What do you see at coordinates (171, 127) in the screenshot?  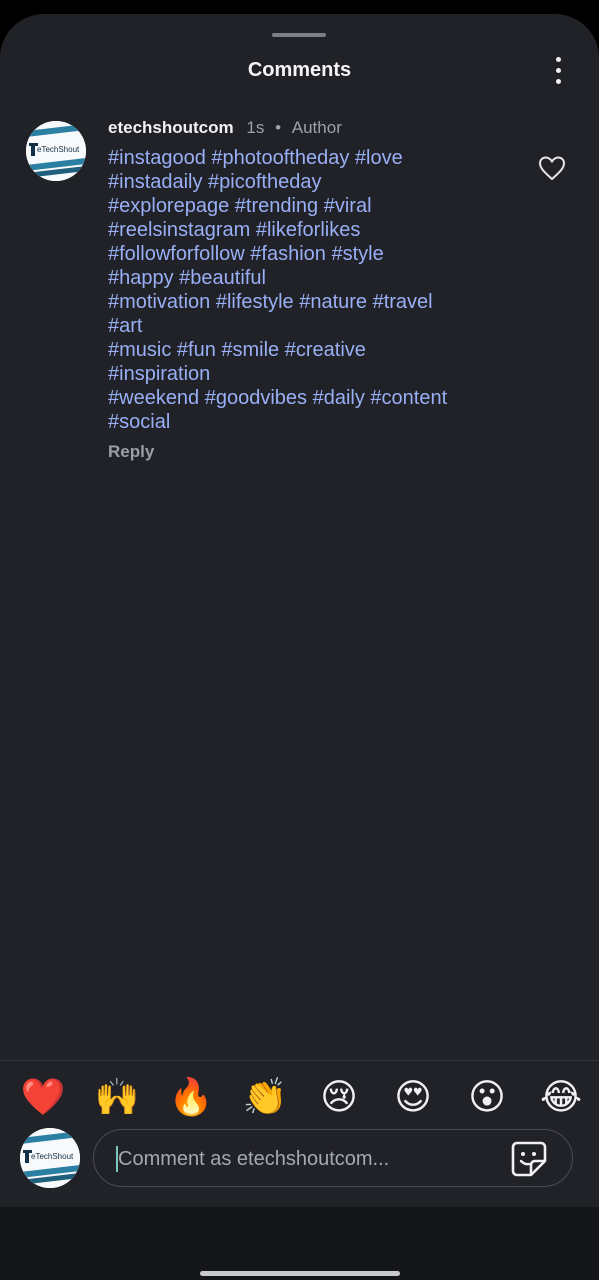 I see `comment-username: etechshoutcom` at bounding box center [171, 127].